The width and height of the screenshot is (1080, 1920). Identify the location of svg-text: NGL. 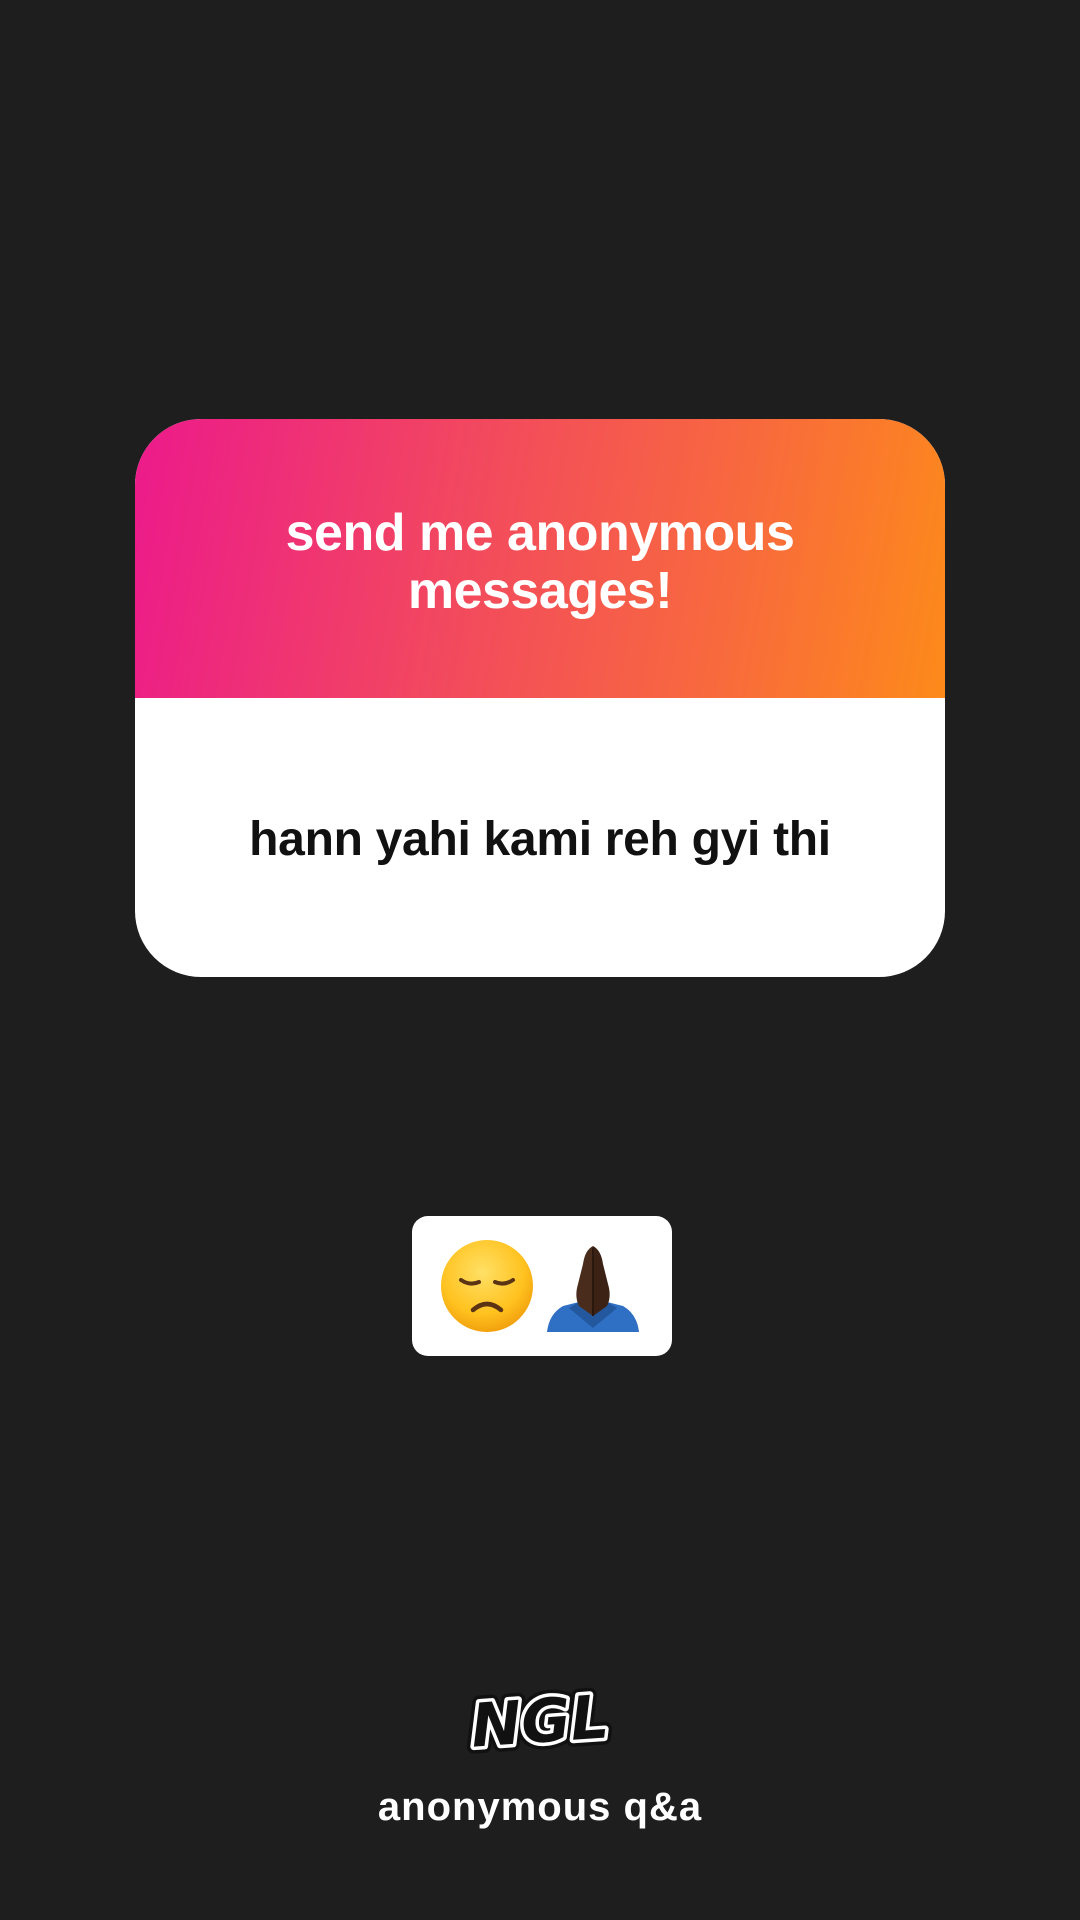
(540, 1721).